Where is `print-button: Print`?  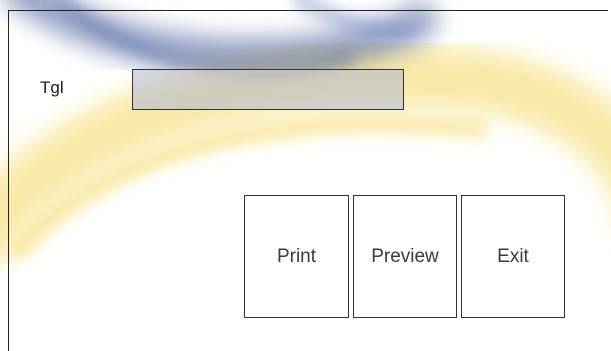
print-button: Print is located at coordinates (296, 256).